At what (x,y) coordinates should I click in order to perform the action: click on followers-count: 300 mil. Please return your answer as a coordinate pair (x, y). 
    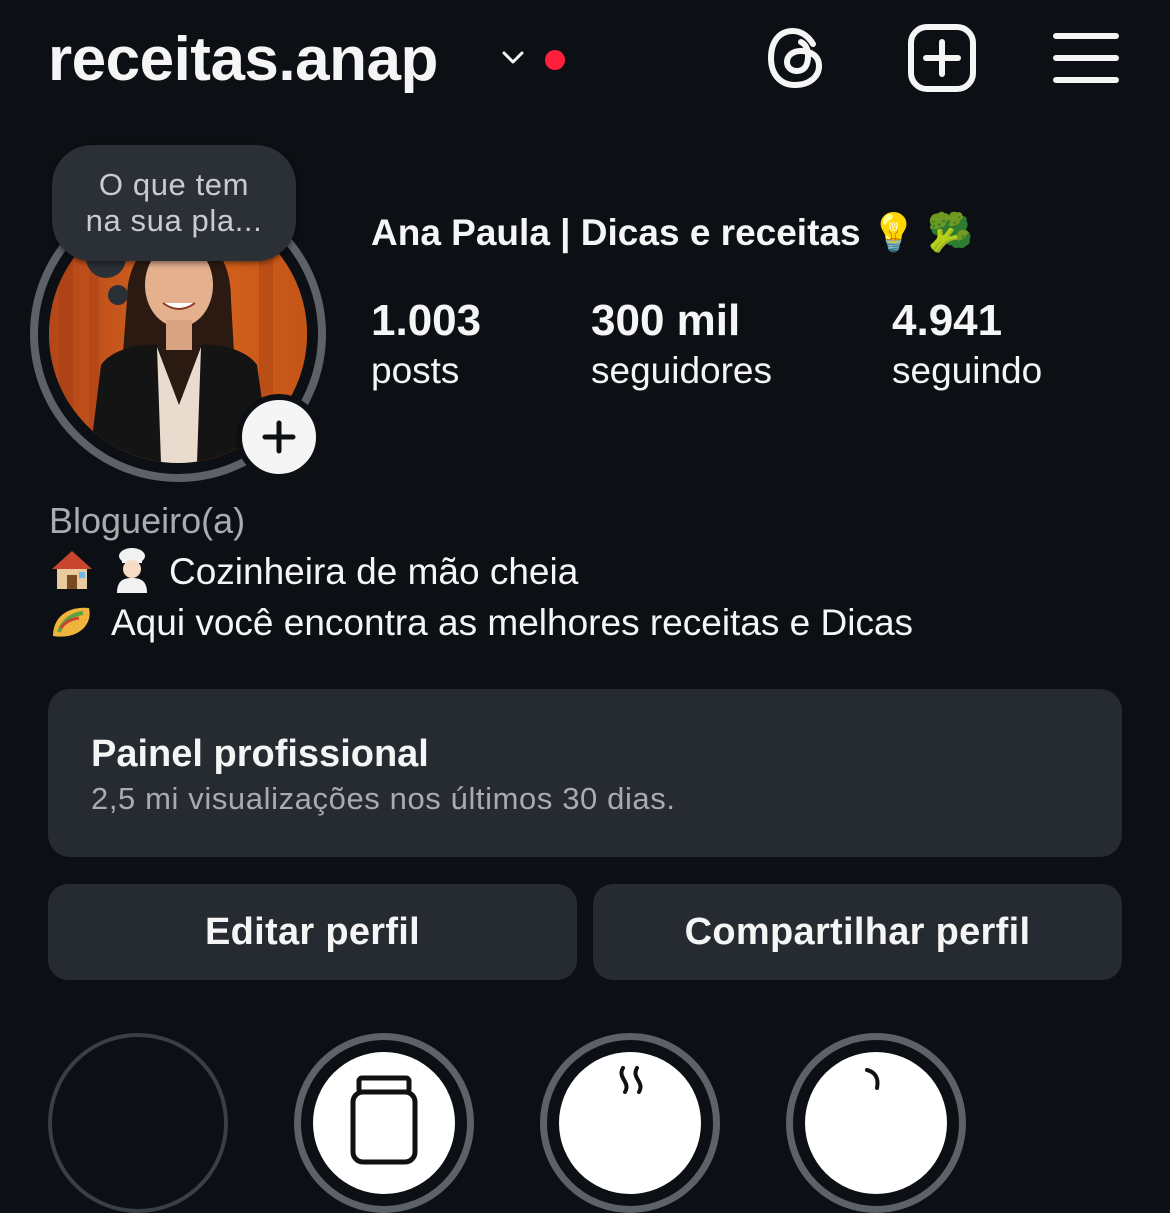
    Looking at the image, I should click on (666, 320).